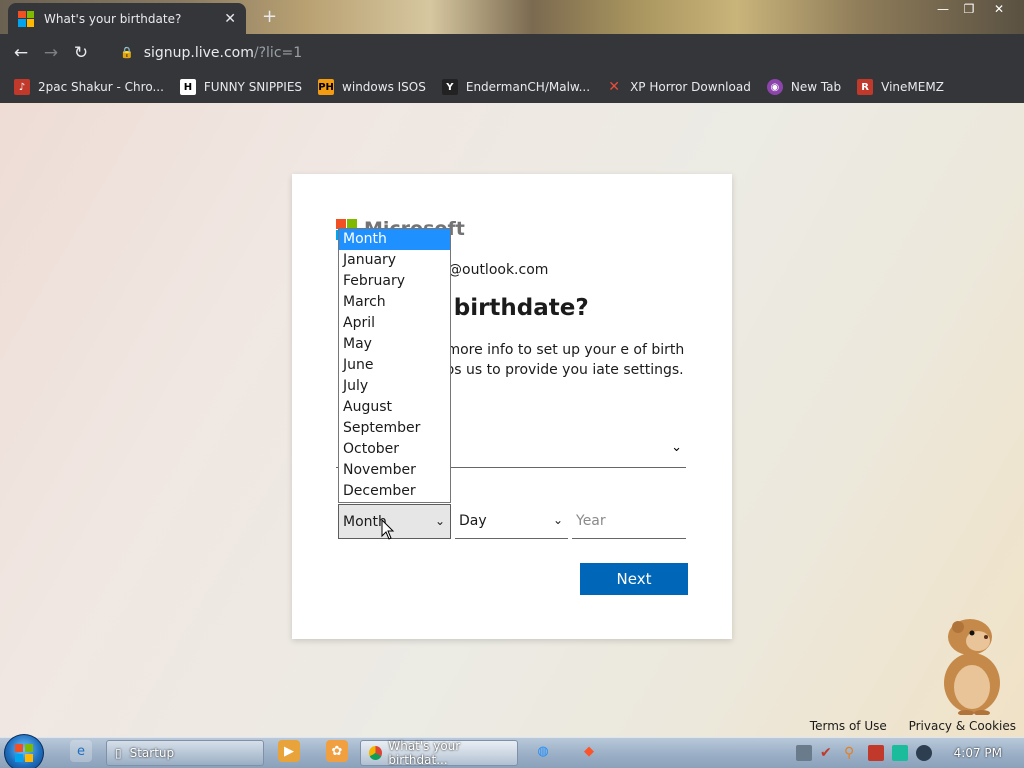 This screenshot has height=768, width=1024. I want to click on tray-volume-icon, so click(924, 753).